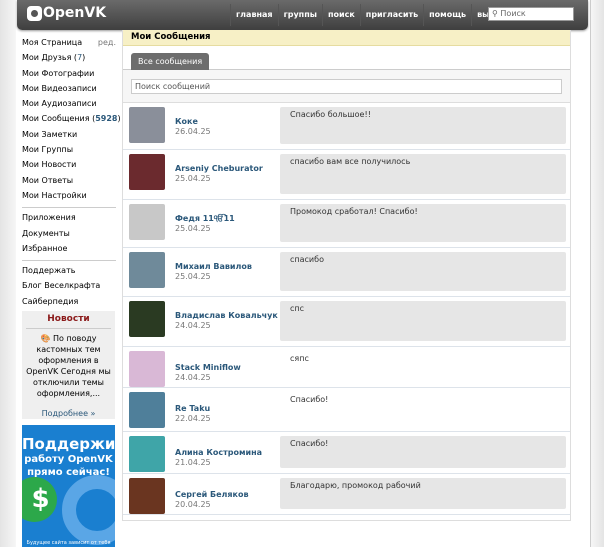  I want to click on conversation-row: Владислав Ковальчук 24.04.25 спс, so click(346, 322).